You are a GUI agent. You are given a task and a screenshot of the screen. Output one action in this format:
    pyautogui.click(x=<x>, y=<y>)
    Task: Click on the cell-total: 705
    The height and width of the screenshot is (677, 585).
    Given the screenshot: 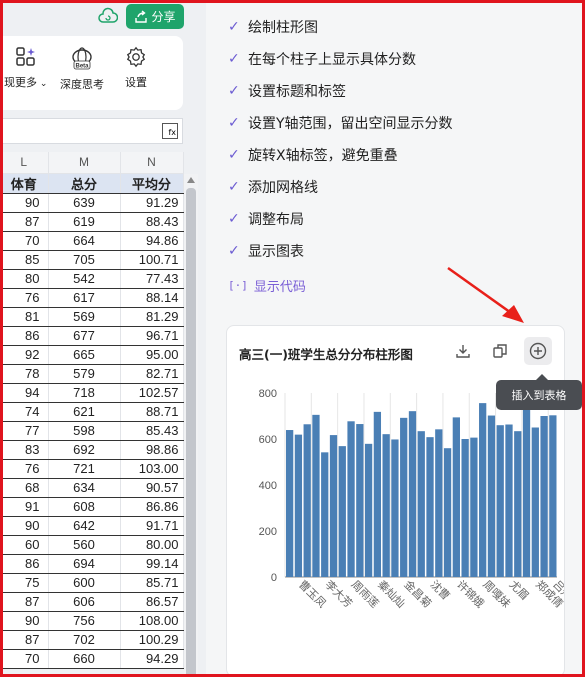 What is the action you would take?
    pyautogui.click(x=84, y=260)
    